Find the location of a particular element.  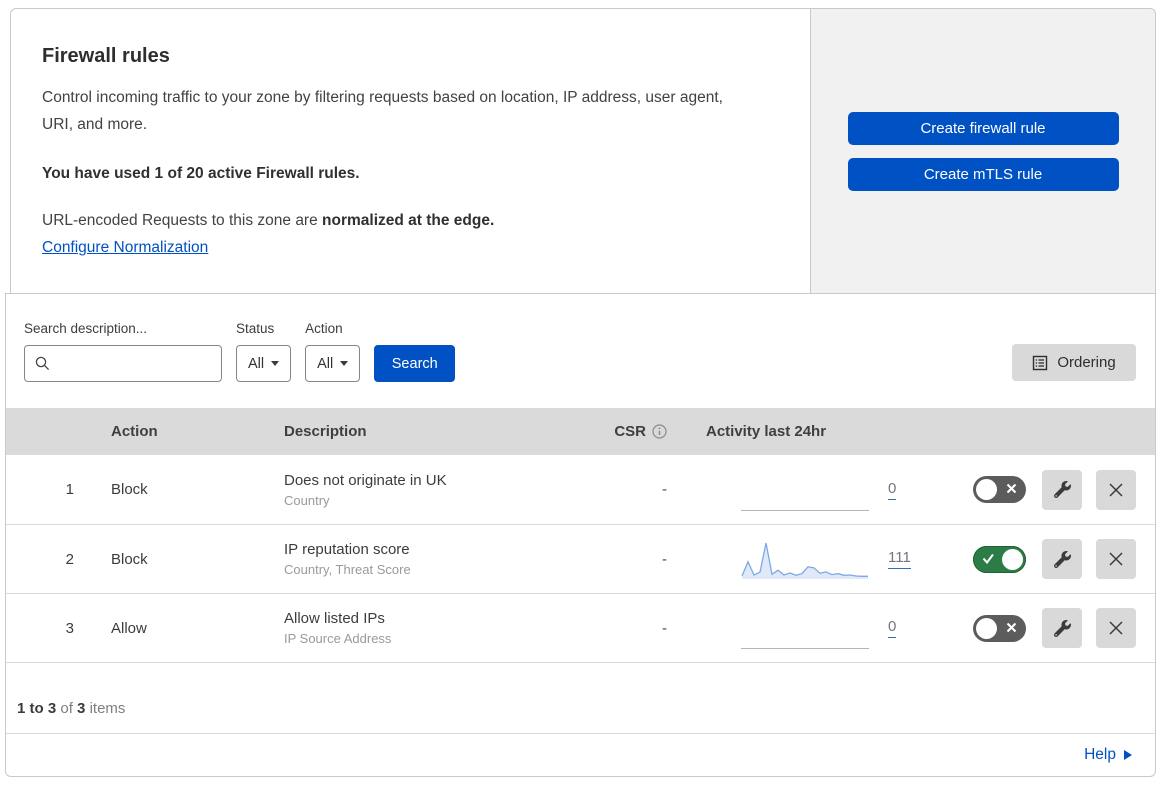

list-document-icon is located at coordinates (1040, 362).